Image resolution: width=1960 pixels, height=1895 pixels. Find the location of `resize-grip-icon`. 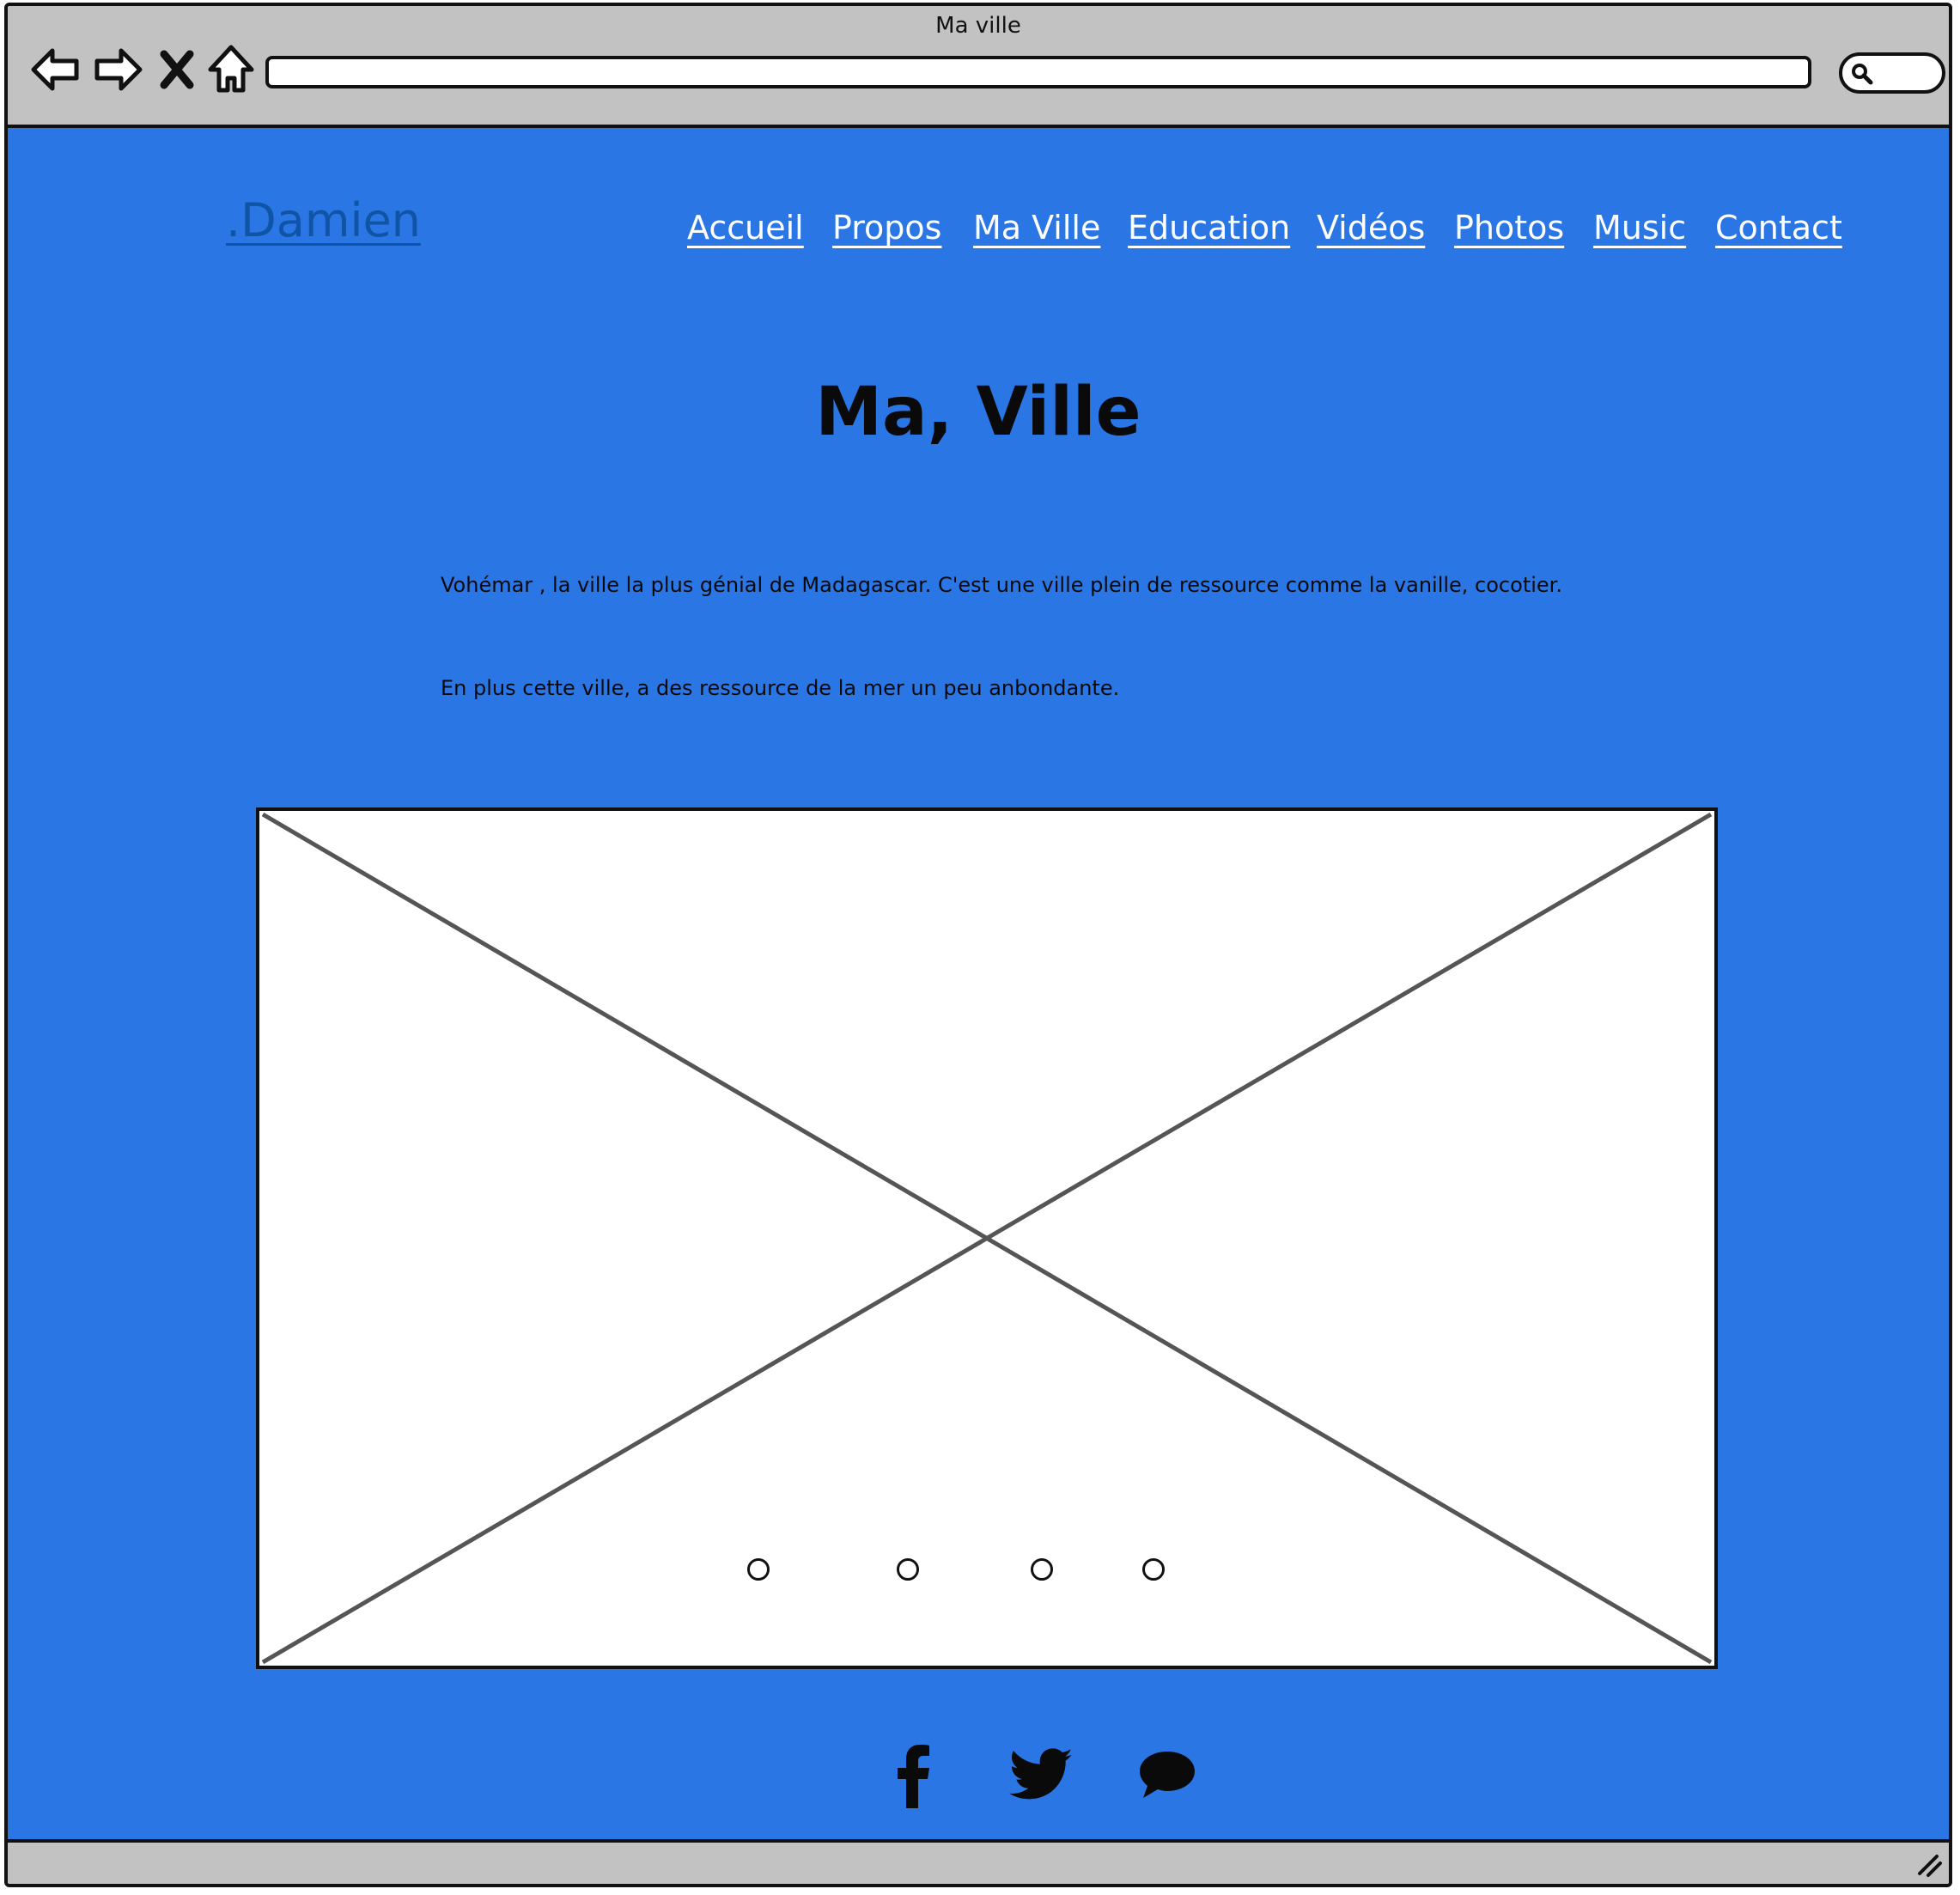

resize-grip-icon is located at coordinates (1929, 1864).